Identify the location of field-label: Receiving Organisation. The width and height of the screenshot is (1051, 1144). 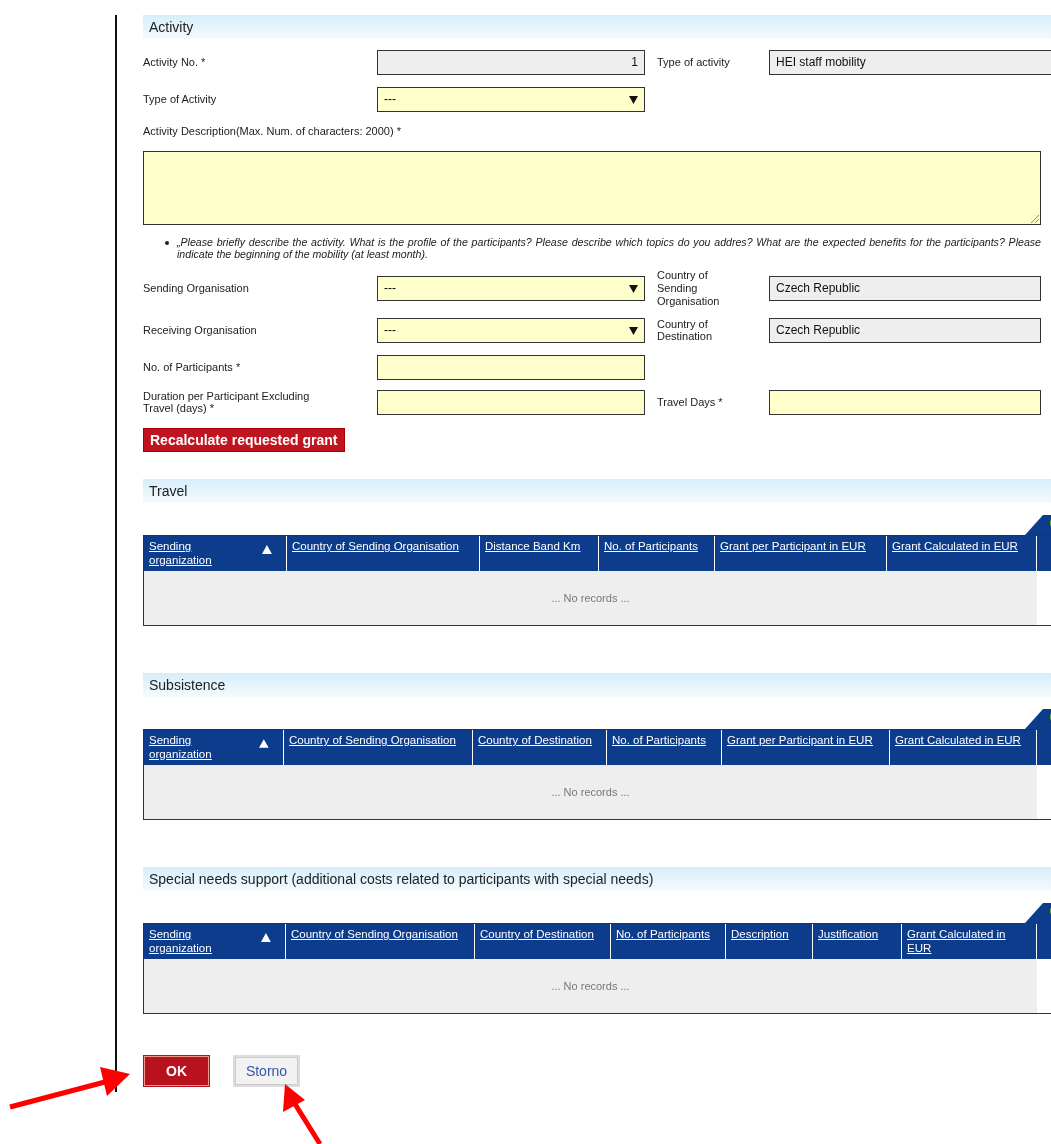
(200, 330).